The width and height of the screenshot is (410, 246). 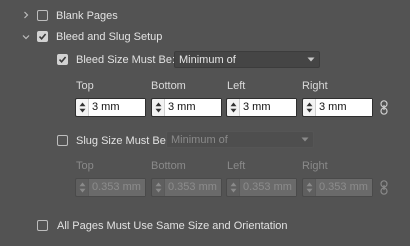 I want to click on slug-size-checkbox, so click(x=62, y=140).